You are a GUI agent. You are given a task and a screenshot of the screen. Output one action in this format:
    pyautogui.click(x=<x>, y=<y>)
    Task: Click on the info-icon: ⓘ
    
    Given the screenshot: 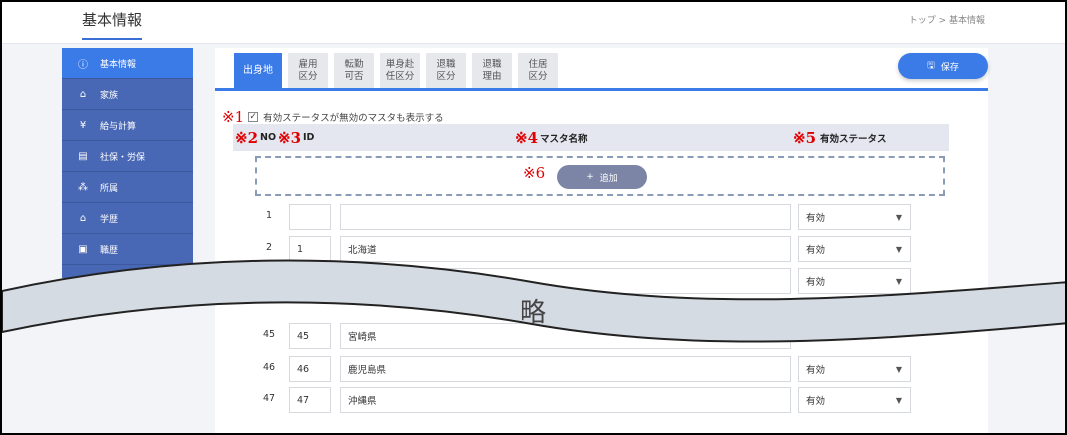 What is the action you would take?
    pyautogui.click(x=83, y=65)
    